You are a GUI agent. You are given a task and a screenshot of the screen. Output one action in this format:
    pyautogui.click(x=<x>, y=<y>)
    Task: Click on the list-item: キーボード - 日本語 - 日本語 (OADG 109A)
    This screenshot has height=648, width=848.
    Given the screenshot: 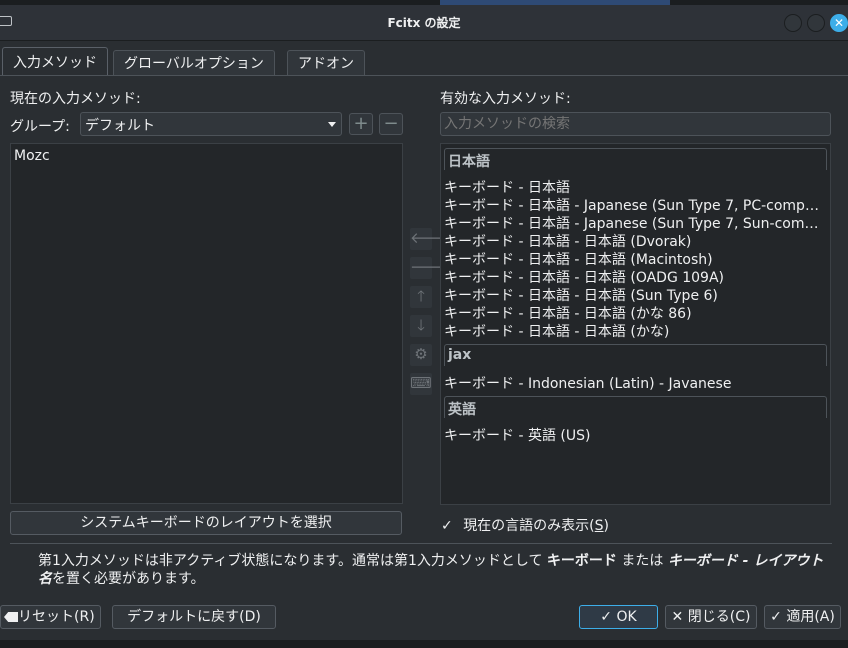 What is the action you would take?
    pyautogui.click(x=635, y=278)
    